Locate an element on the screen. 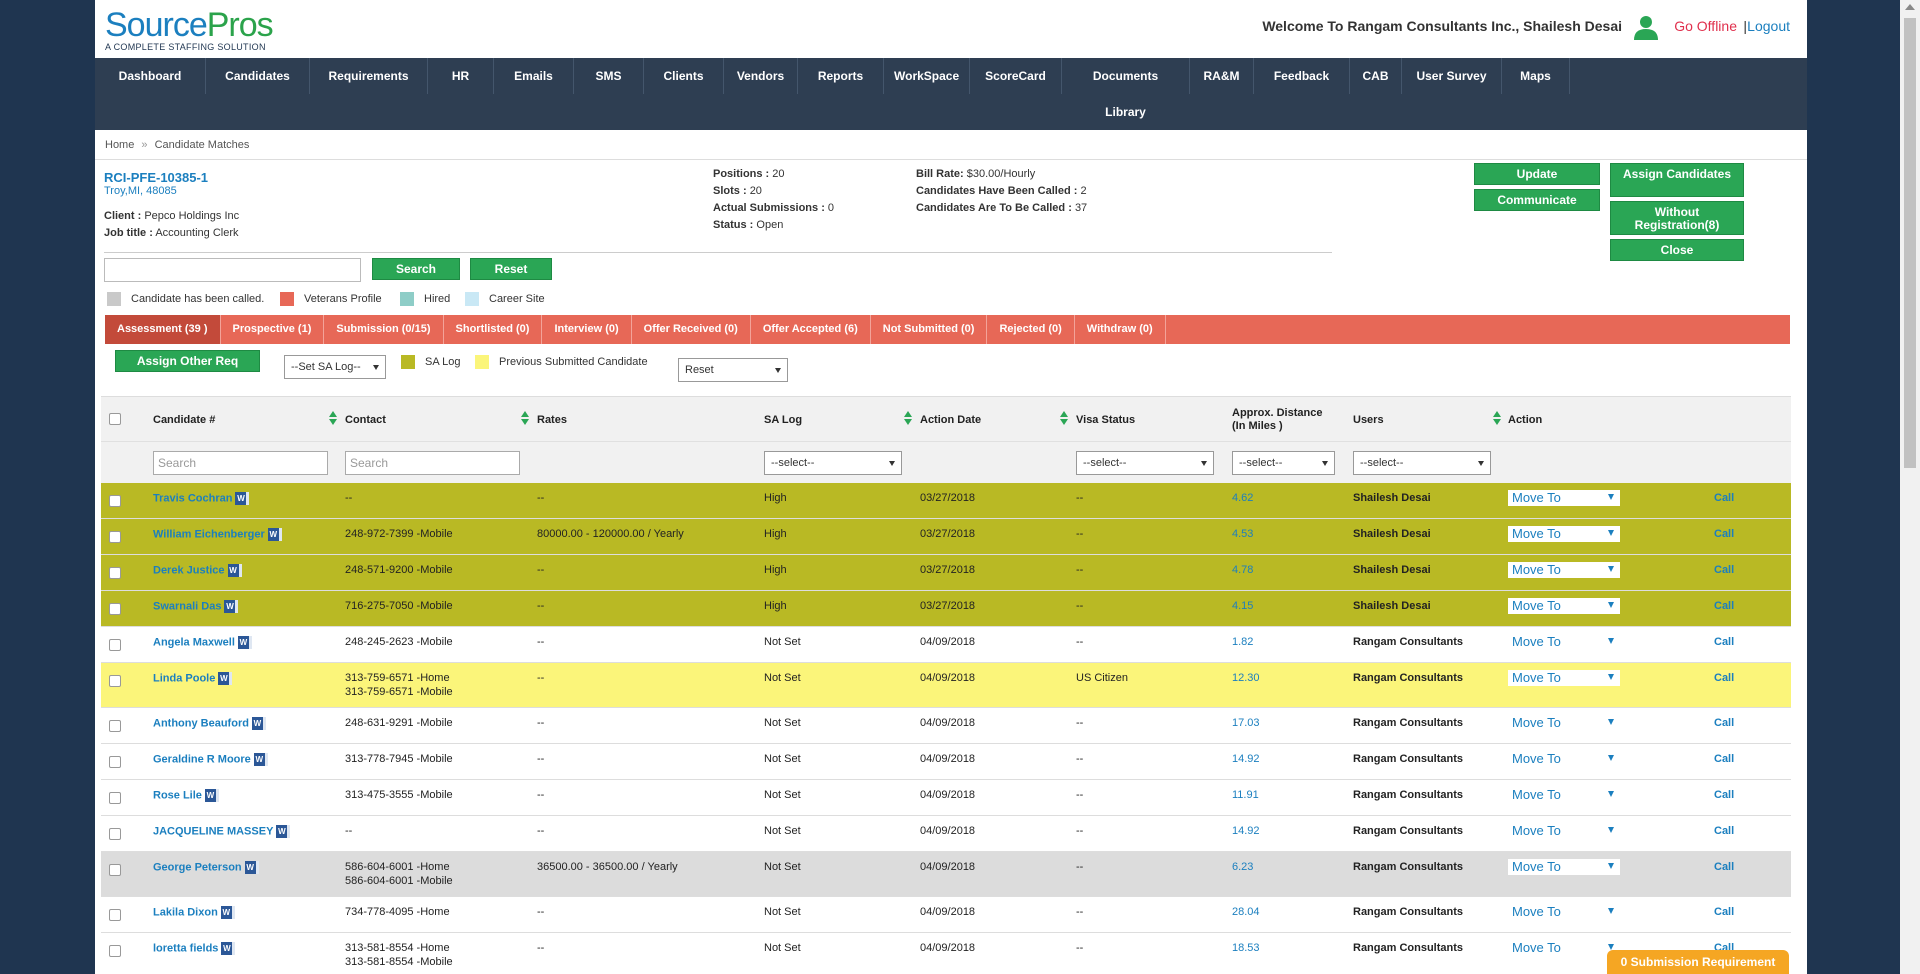 This screenshot has width=1920, height=974. distance-link: 18.53 is located at coordinates (1246, 948).